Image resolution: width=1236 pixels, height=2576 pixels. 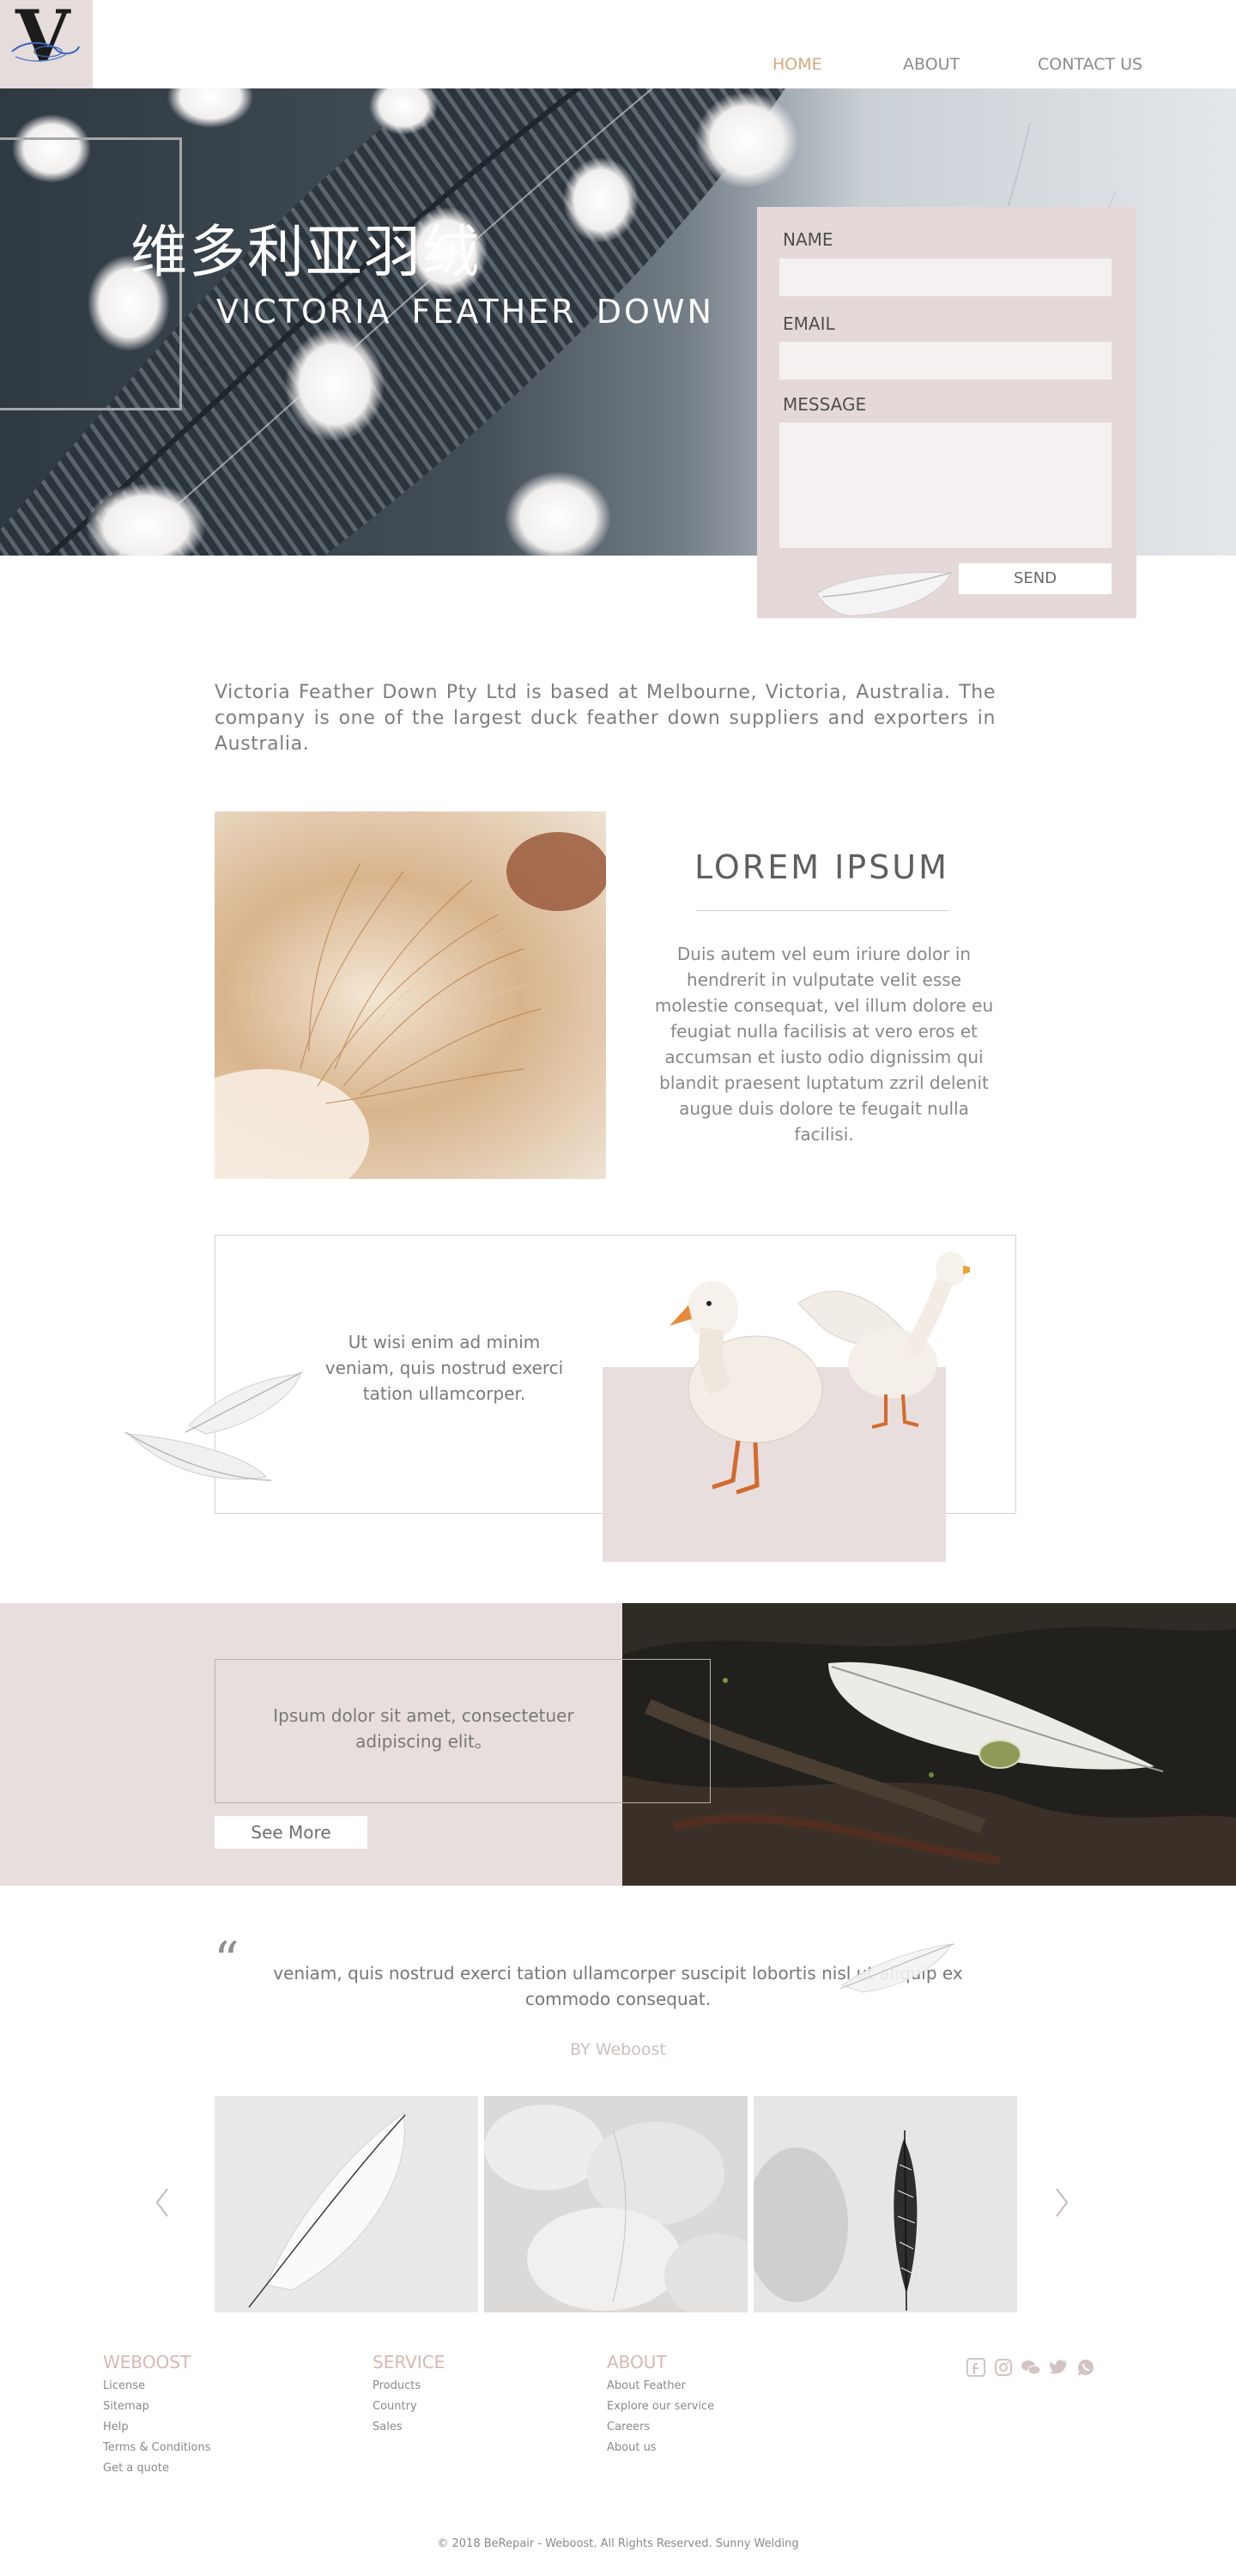 What do you see at coordinates (660, 2406) in the screenshot?
I see `footer-link: Explore our service` at bounding box center [660, 2406].